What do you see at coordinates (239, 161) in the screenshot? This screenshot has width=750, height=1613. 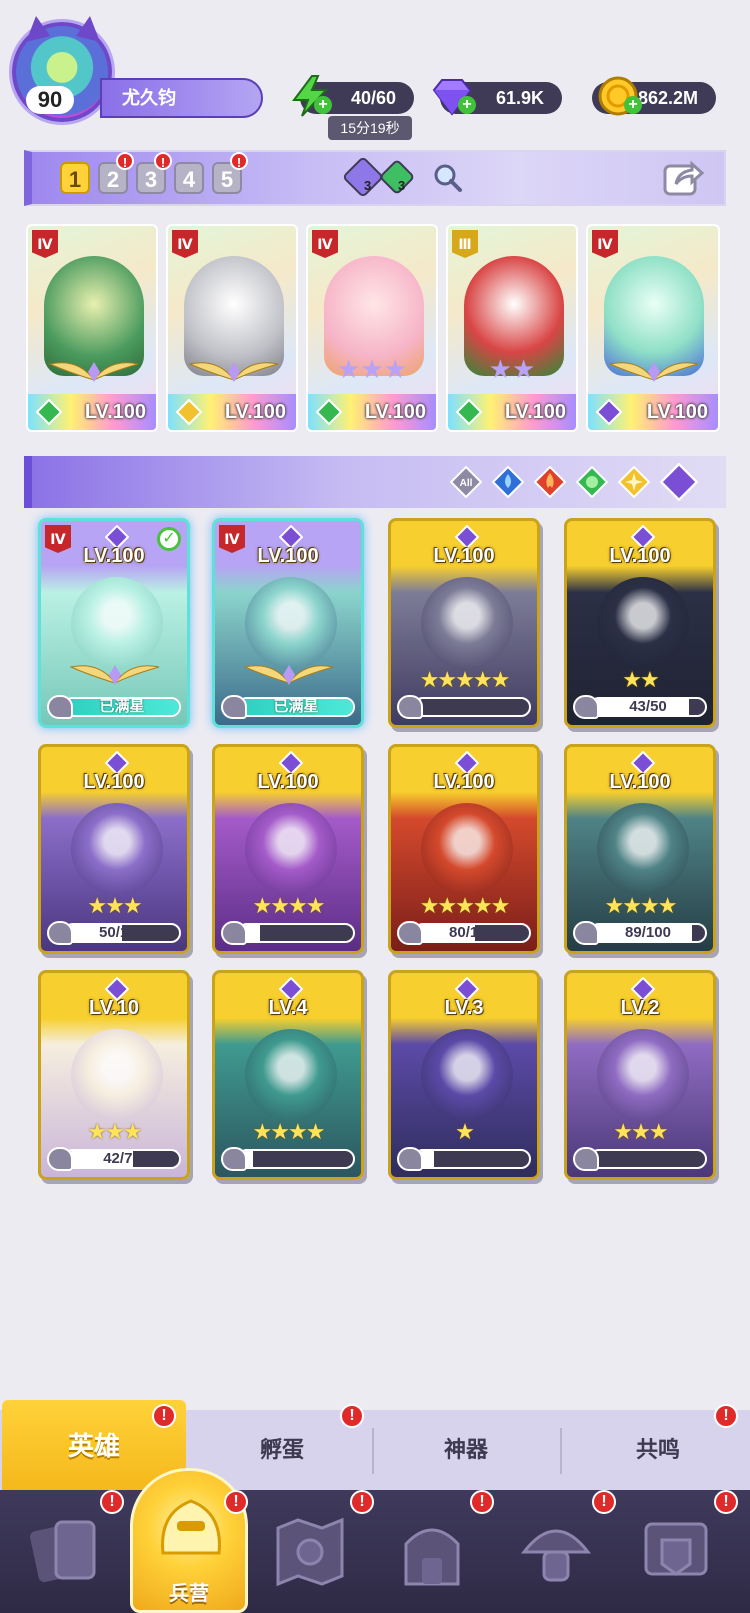 I see `team-5-alert-badge: !` at bounding box center [239, 161].